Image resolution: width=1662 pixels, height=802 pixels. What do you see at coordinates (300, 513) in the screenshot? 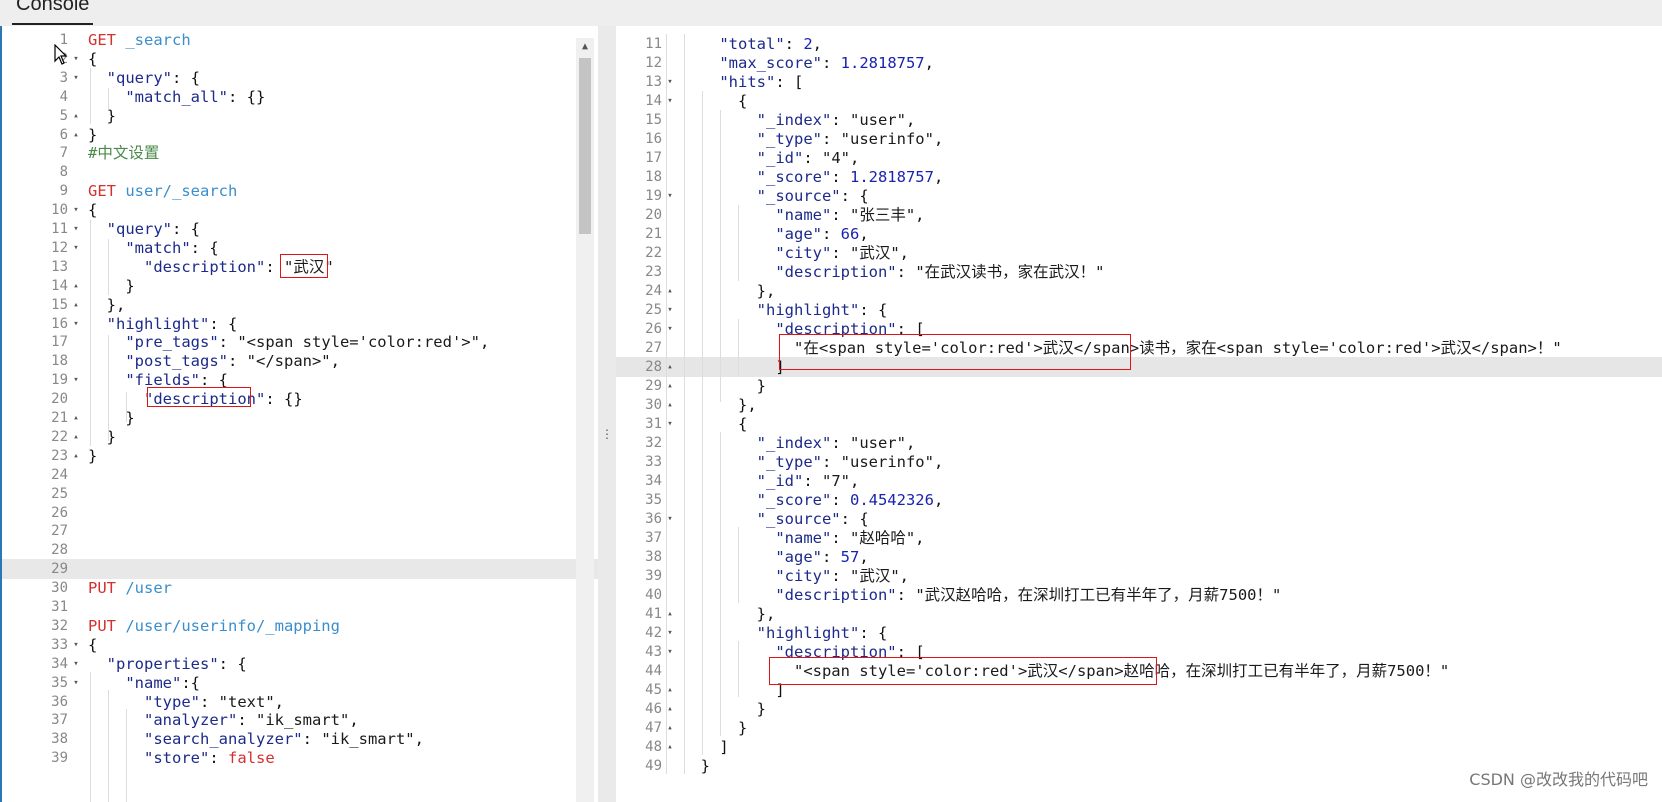
I see `code-line: 26` at bounding box center [300, 513].